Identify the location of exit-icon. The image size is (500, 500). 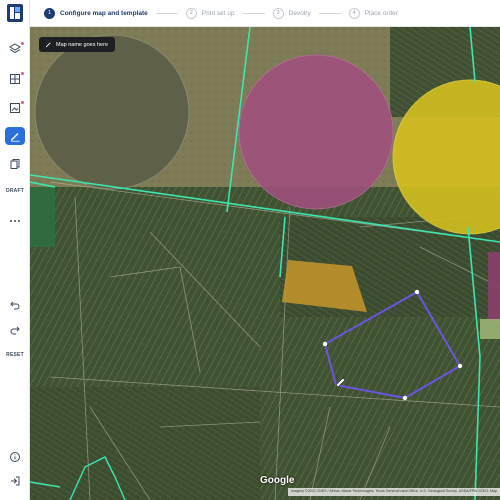
(15, 481).